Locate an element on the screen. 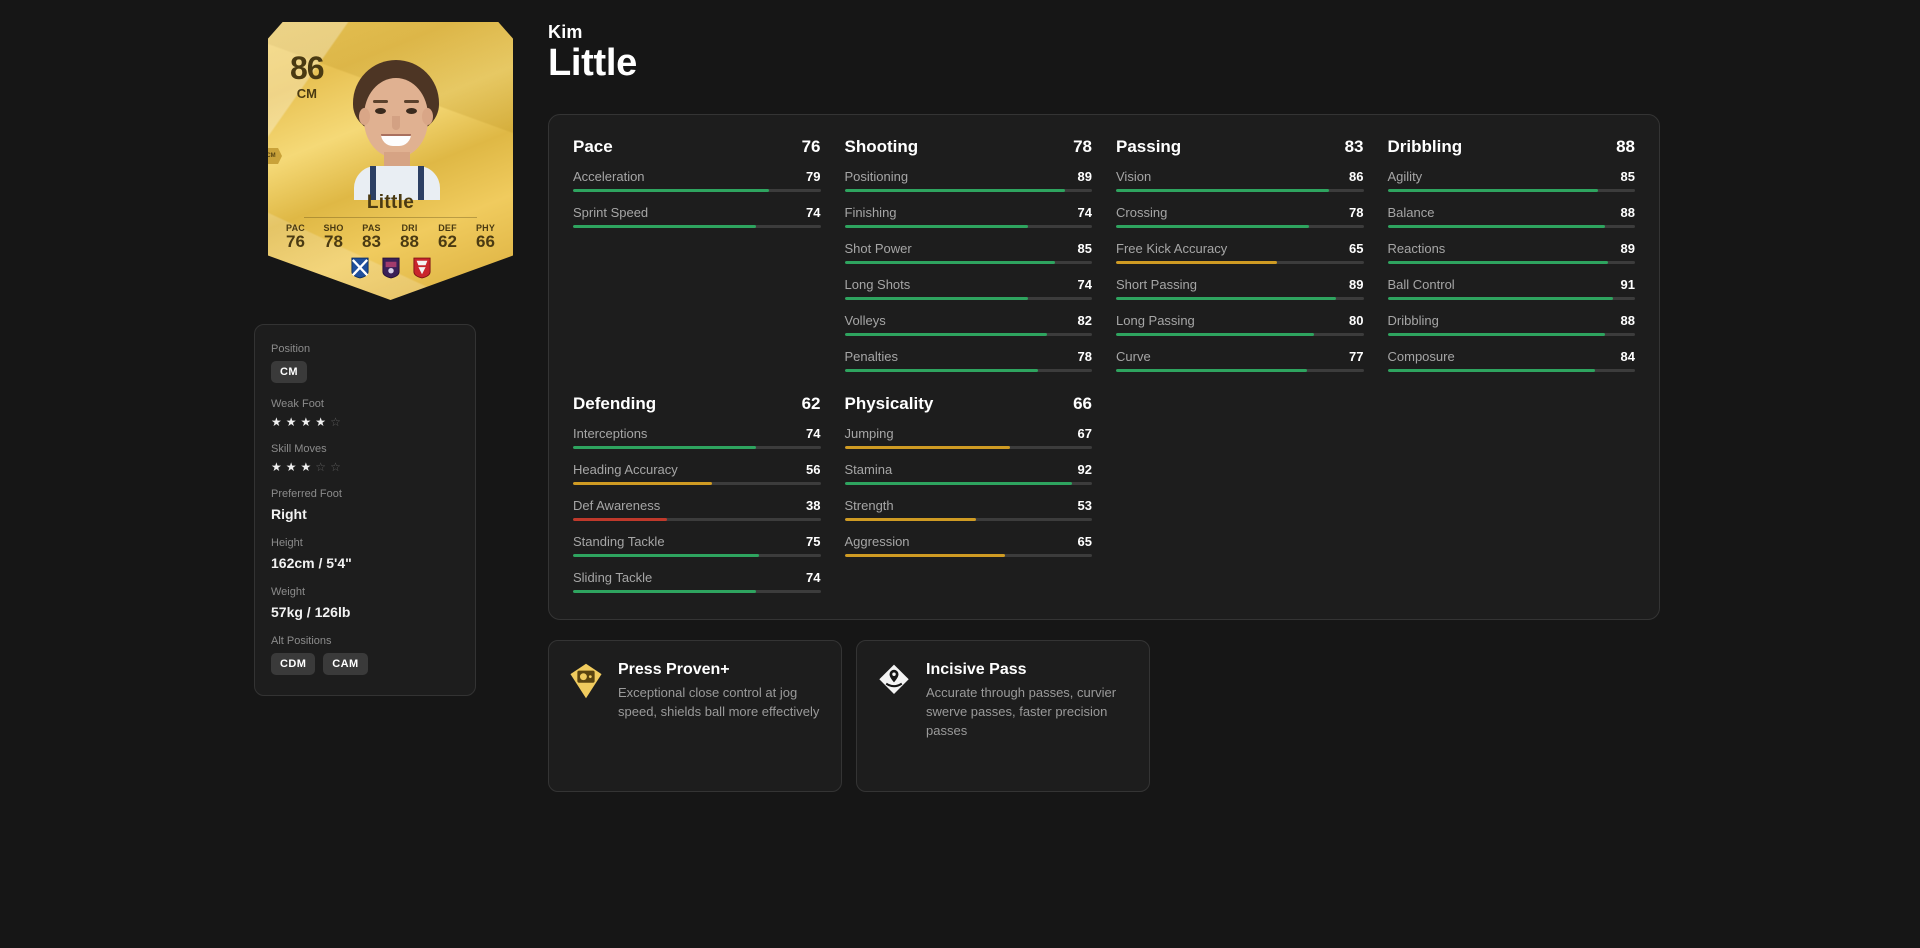  card-stat-value: 76 is located at coordinates (295, 241).